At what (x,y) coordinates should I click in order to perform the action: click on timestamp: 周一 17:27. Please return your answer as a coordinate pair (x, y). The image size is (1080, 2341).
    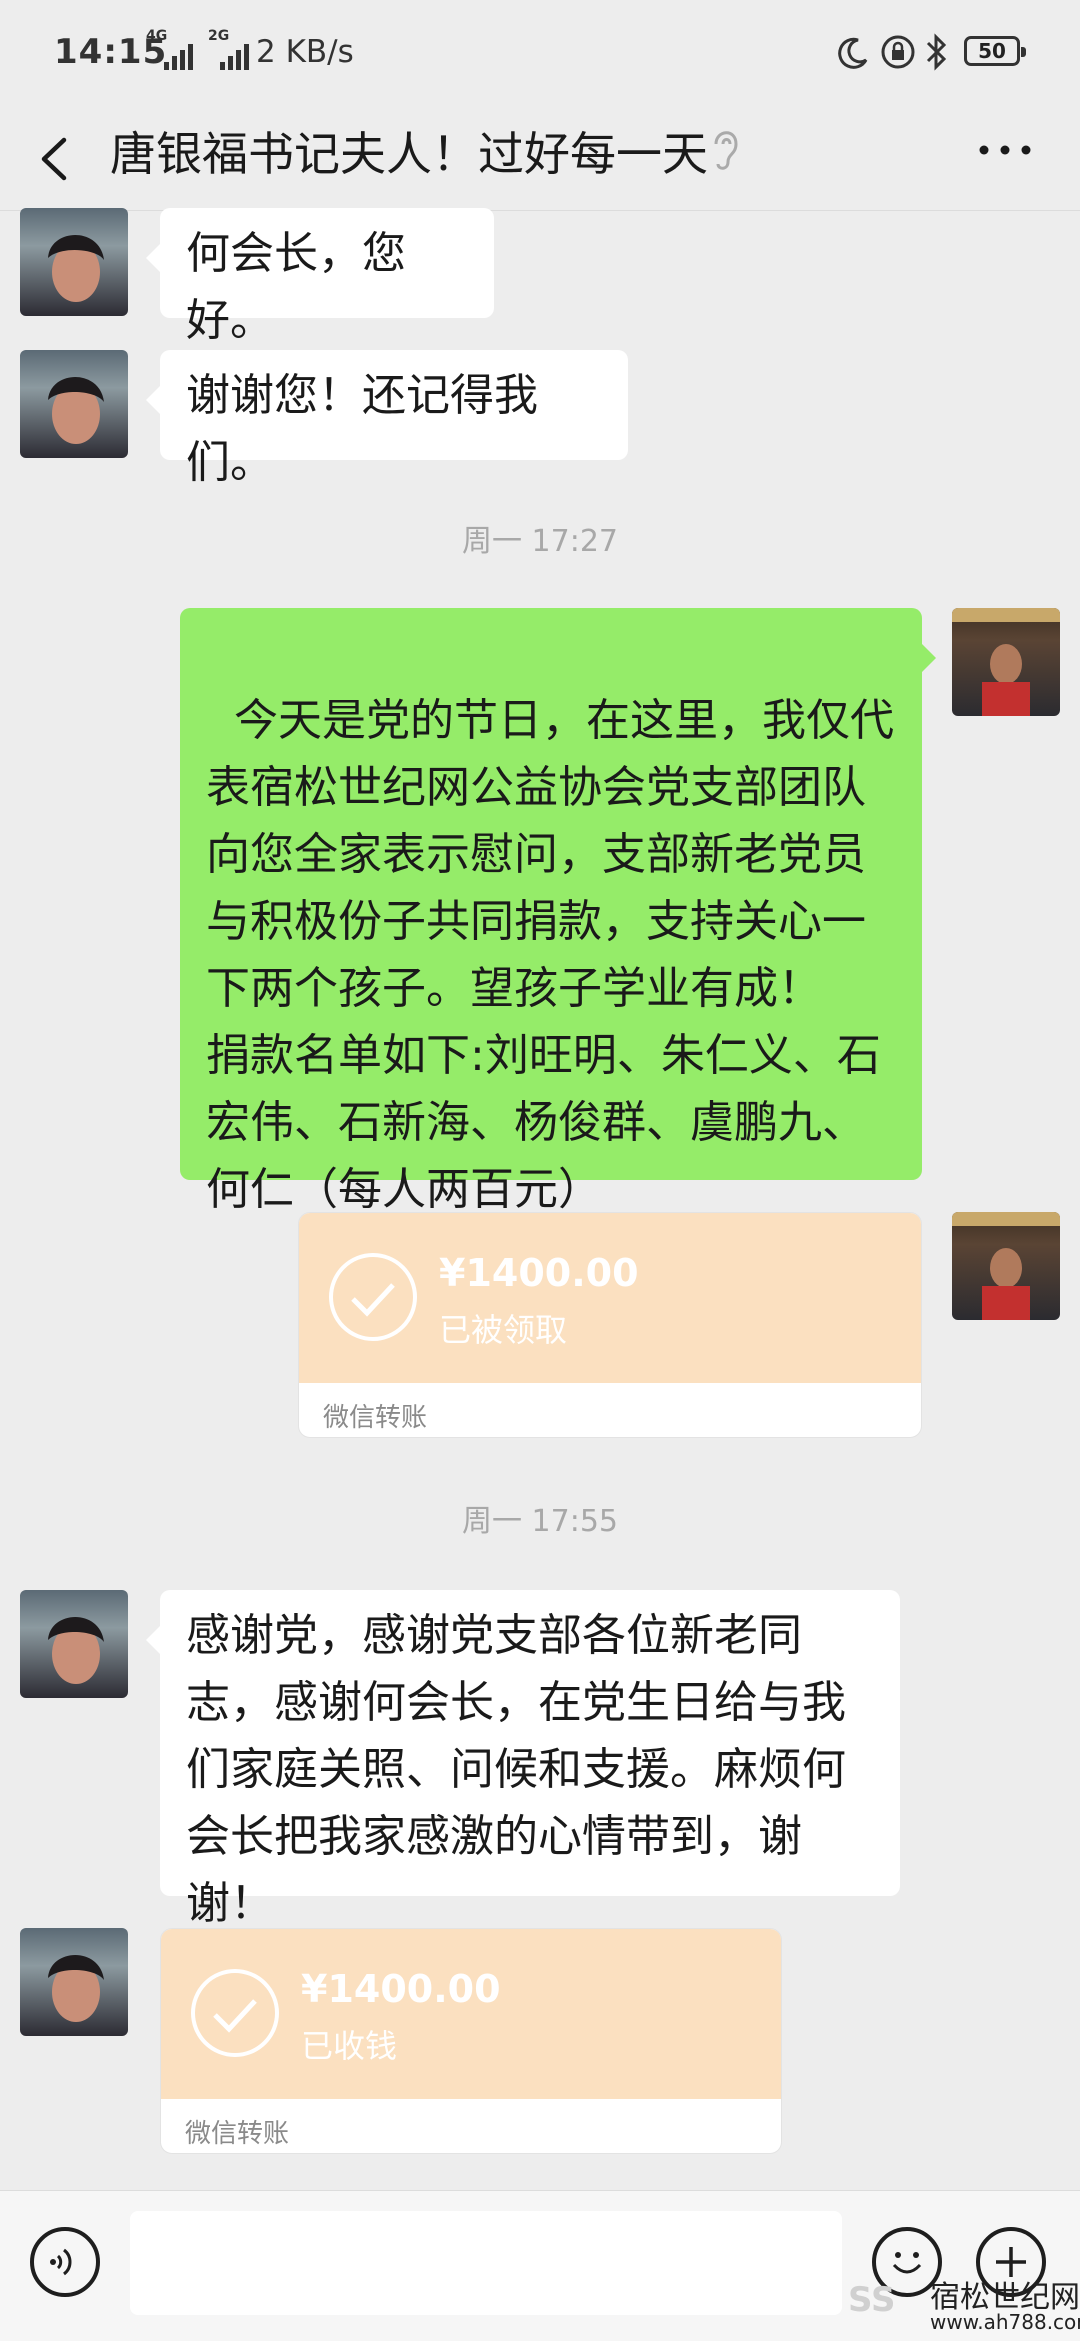
    Looking at the image, I should click on (540, 541).